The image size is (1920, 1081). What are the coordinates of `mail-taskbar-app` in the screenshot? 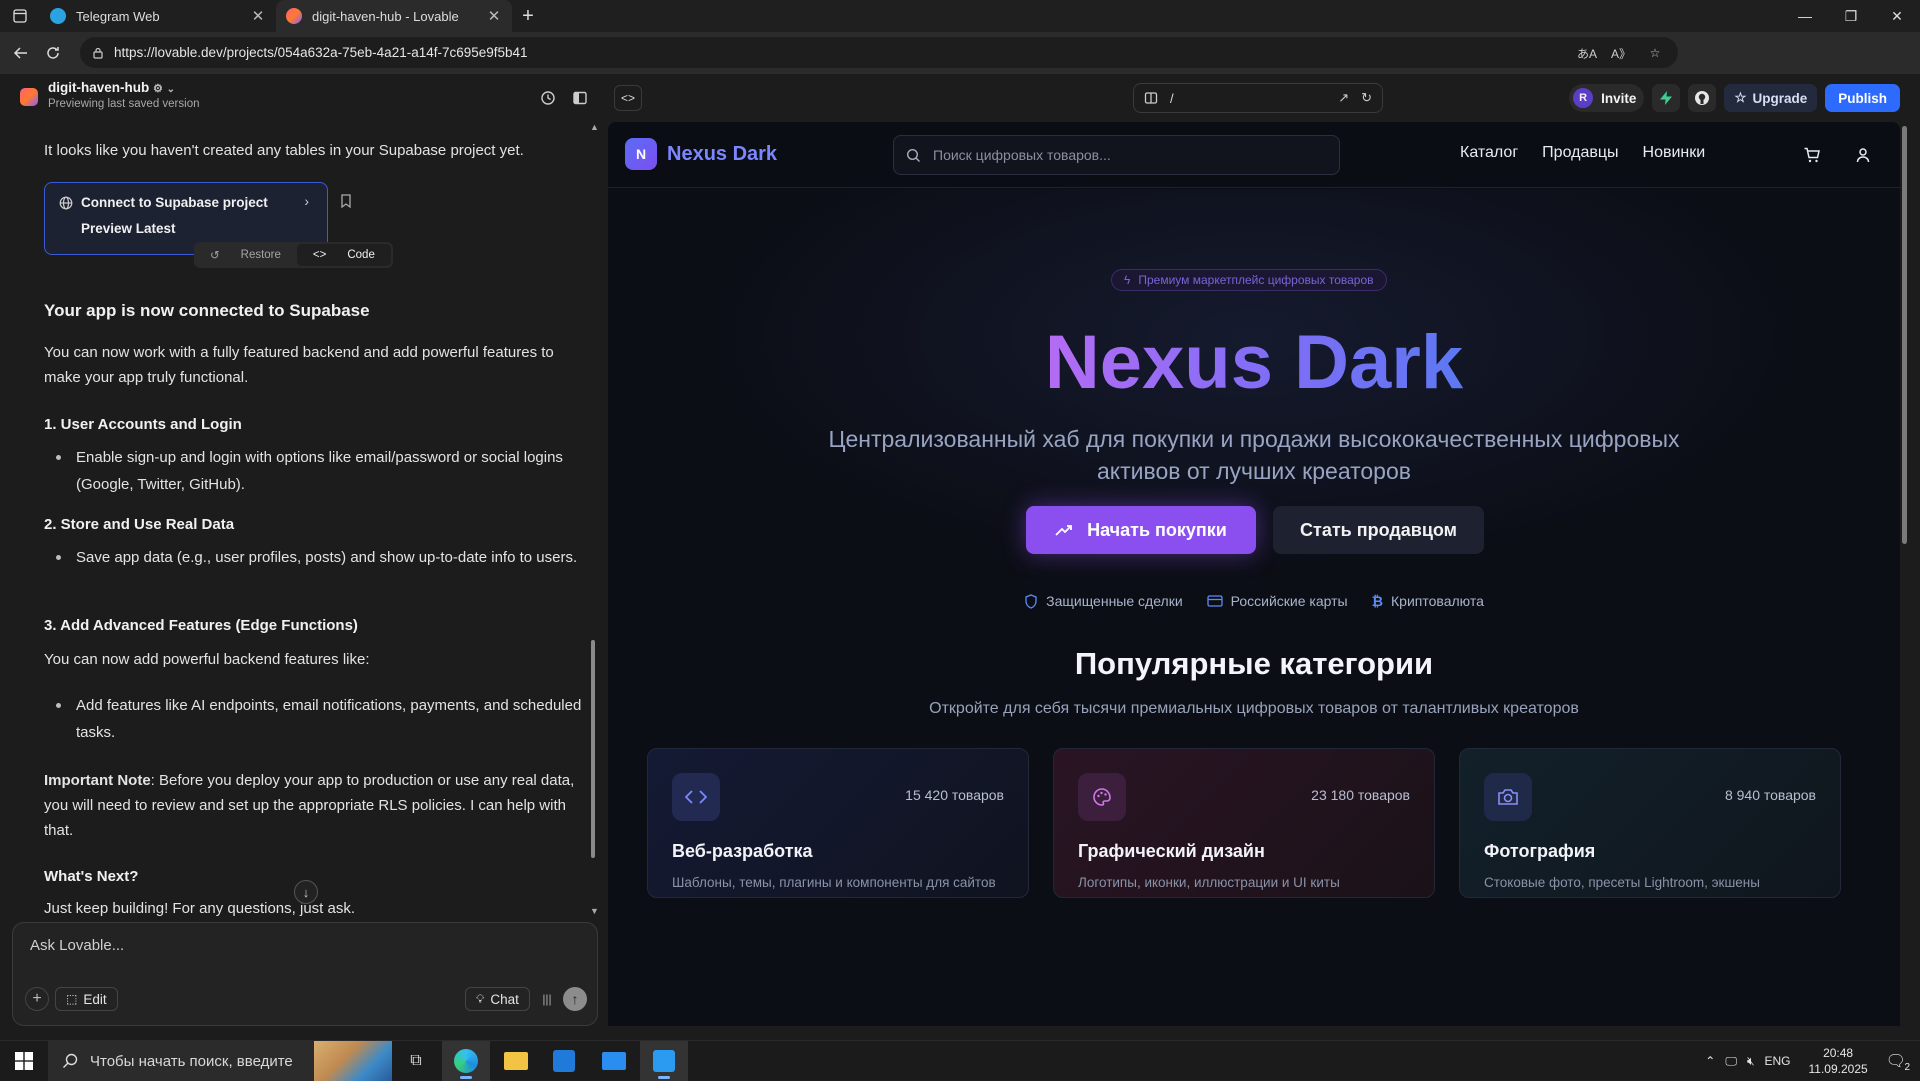 It's located at (614, 1061).